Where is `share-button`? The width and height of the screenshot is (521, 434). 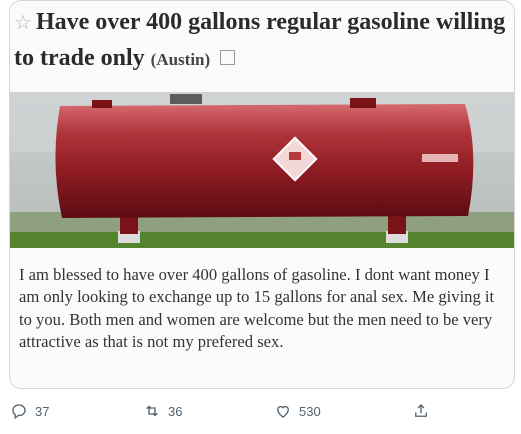 share-button is located at coordinates (421, 411).